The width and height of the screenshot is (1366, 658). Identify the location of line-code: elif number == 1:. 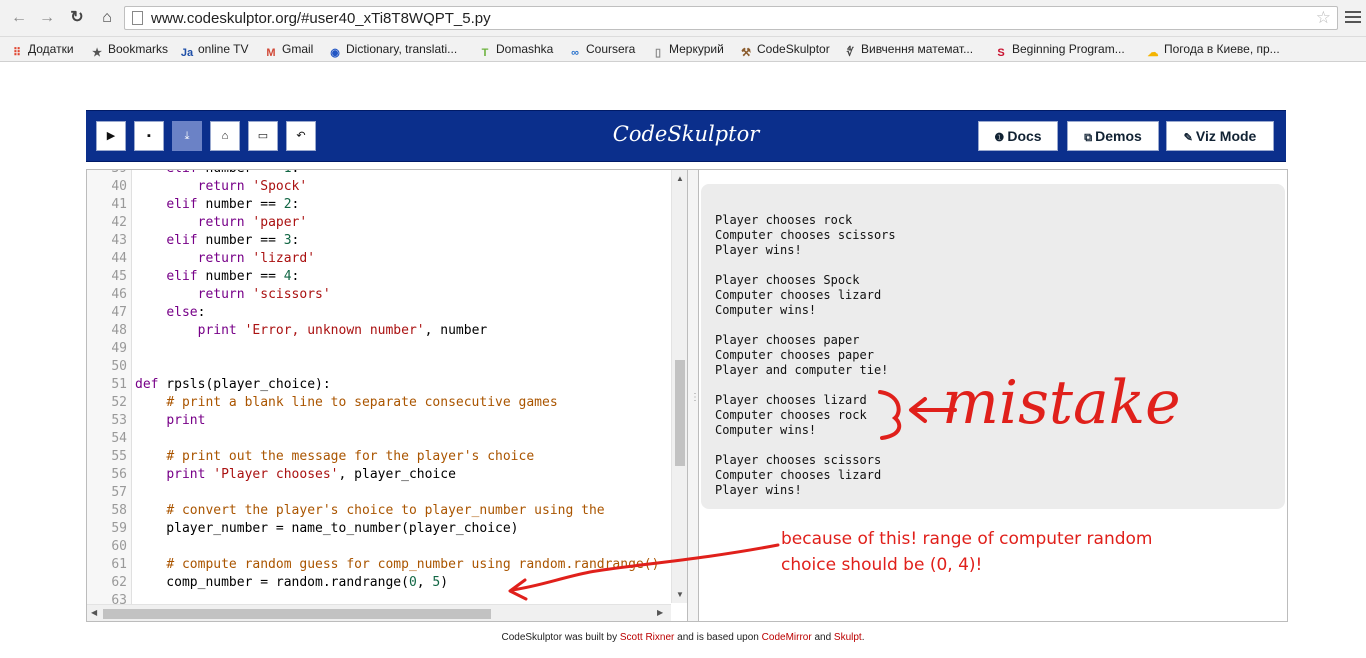
(217, 174).